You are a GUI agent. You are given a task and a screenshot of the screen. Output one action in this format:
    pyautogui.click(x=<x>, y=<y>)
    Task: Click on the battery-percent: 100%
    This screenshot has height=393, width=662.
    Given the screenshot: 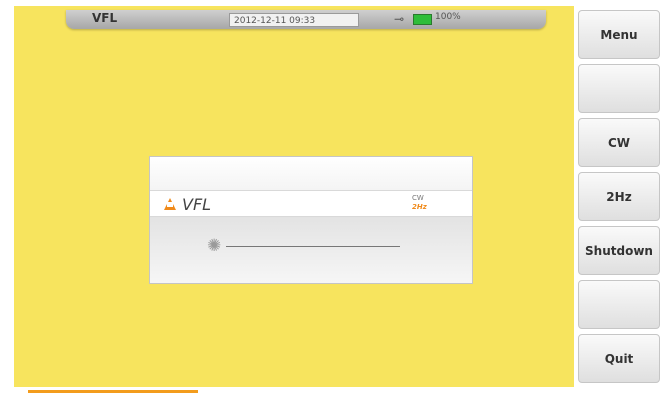 What is the action you would take?
    pyautogui.click(x=448, y=17)
    